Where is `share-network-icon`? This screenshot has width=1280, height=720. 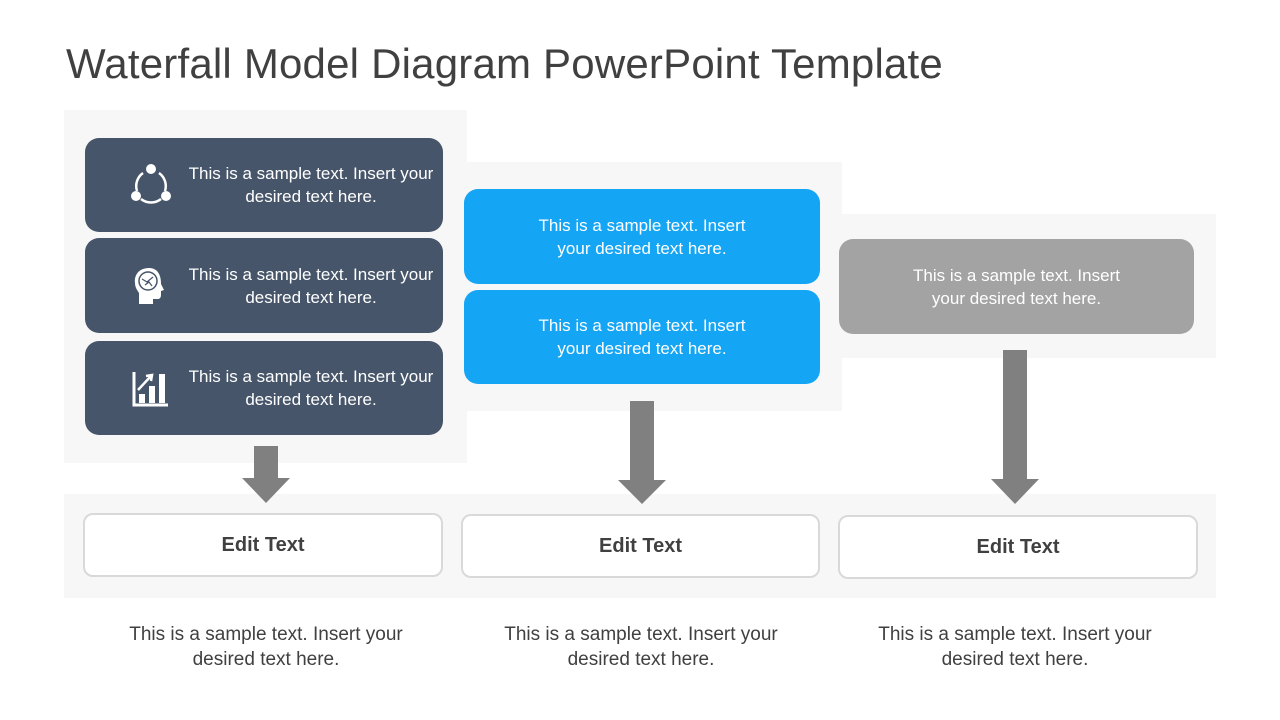
share-network-icon is located at coordinates (151, 184).